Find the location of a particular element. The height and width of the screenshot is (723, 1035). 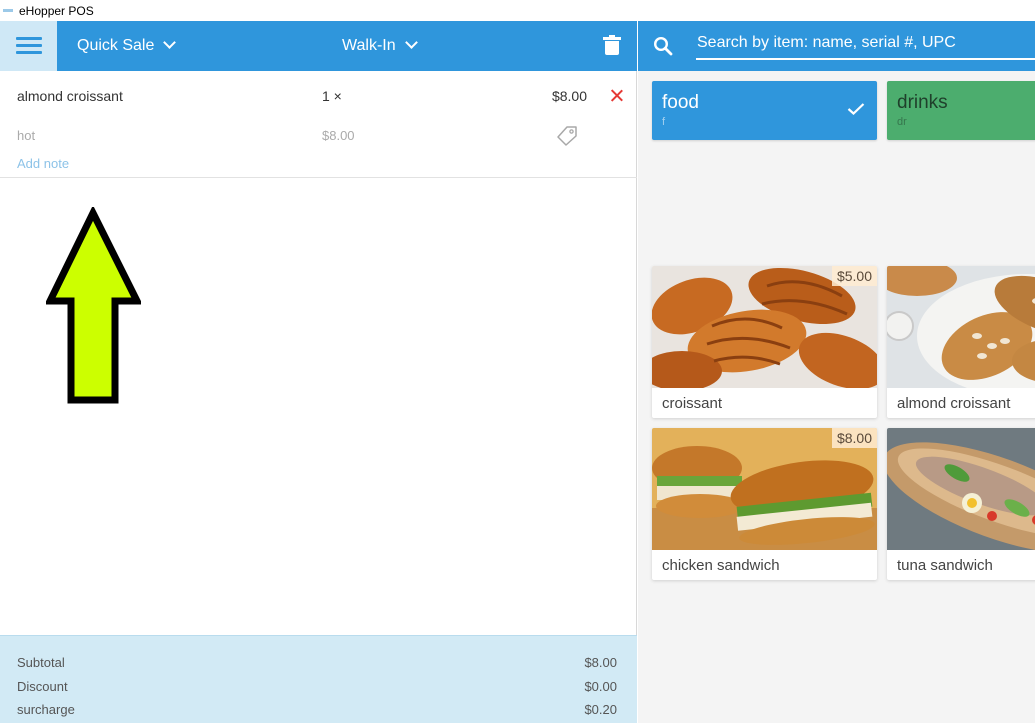

sale-type-label: Quick Sale is located at coordinates (116, 45).